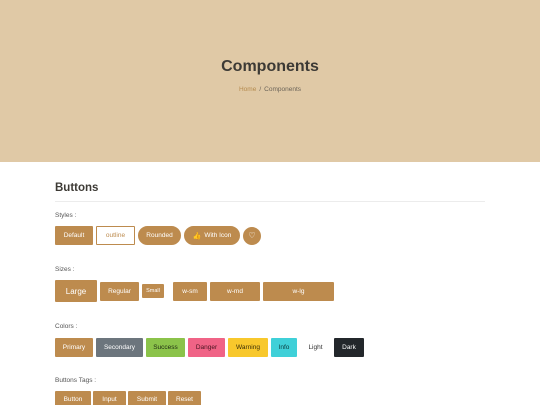 Image resolution: width=540 pixels, height=405 pixels. I want to click on thumbs-up-icon: 👍, so click(197, 236).